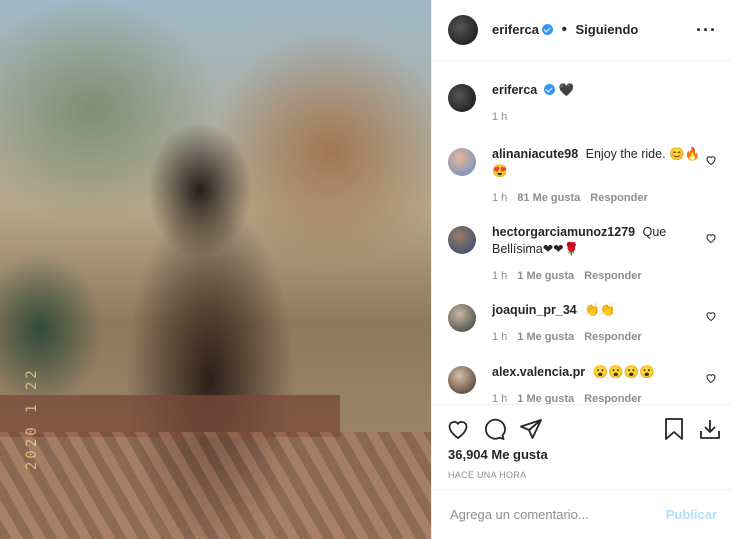 This screenshot has width=731, height=539. What do you see at coordinates (607, 29) in the screenshot?
I see `follow-status-button: Siguiendo` at bounding box center [607, 29].